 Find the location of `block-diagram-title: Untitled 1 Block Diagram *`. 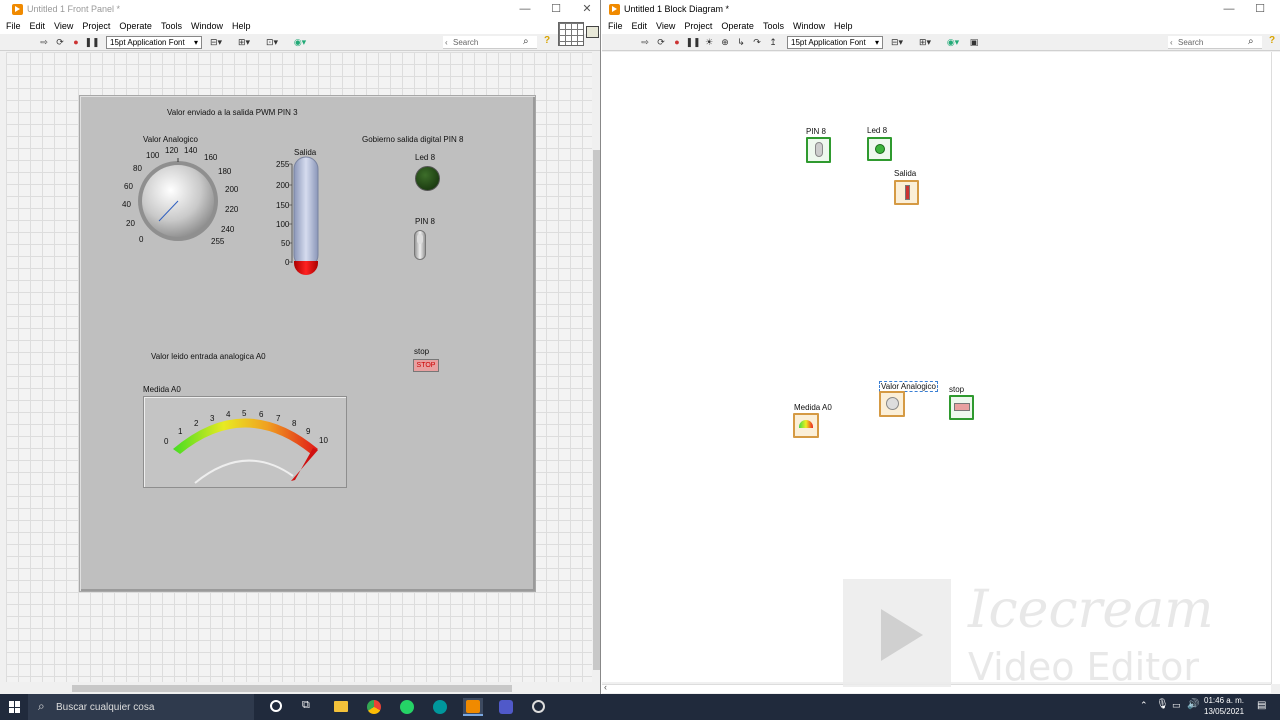

block-diagram-title: Untitled 1 Block Diagram * is located at coordinates (677, 9).